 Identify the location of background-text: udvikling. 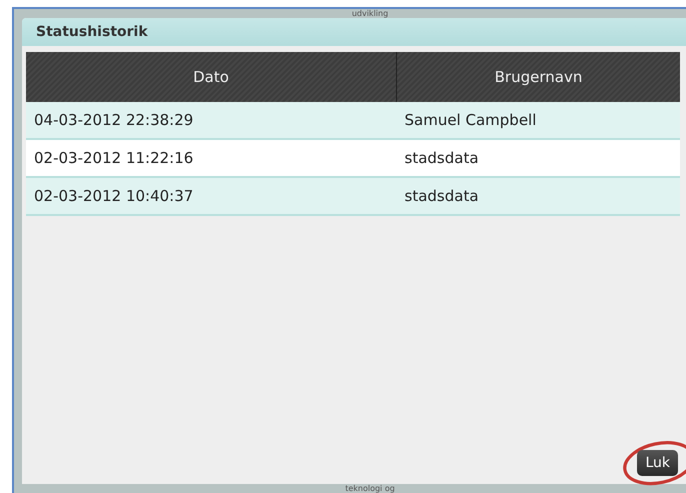
(369, 13).